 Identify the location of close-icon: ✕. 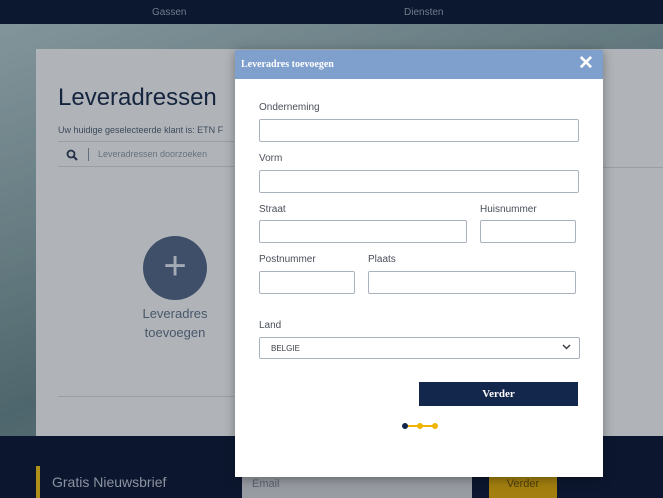
(586, 64).